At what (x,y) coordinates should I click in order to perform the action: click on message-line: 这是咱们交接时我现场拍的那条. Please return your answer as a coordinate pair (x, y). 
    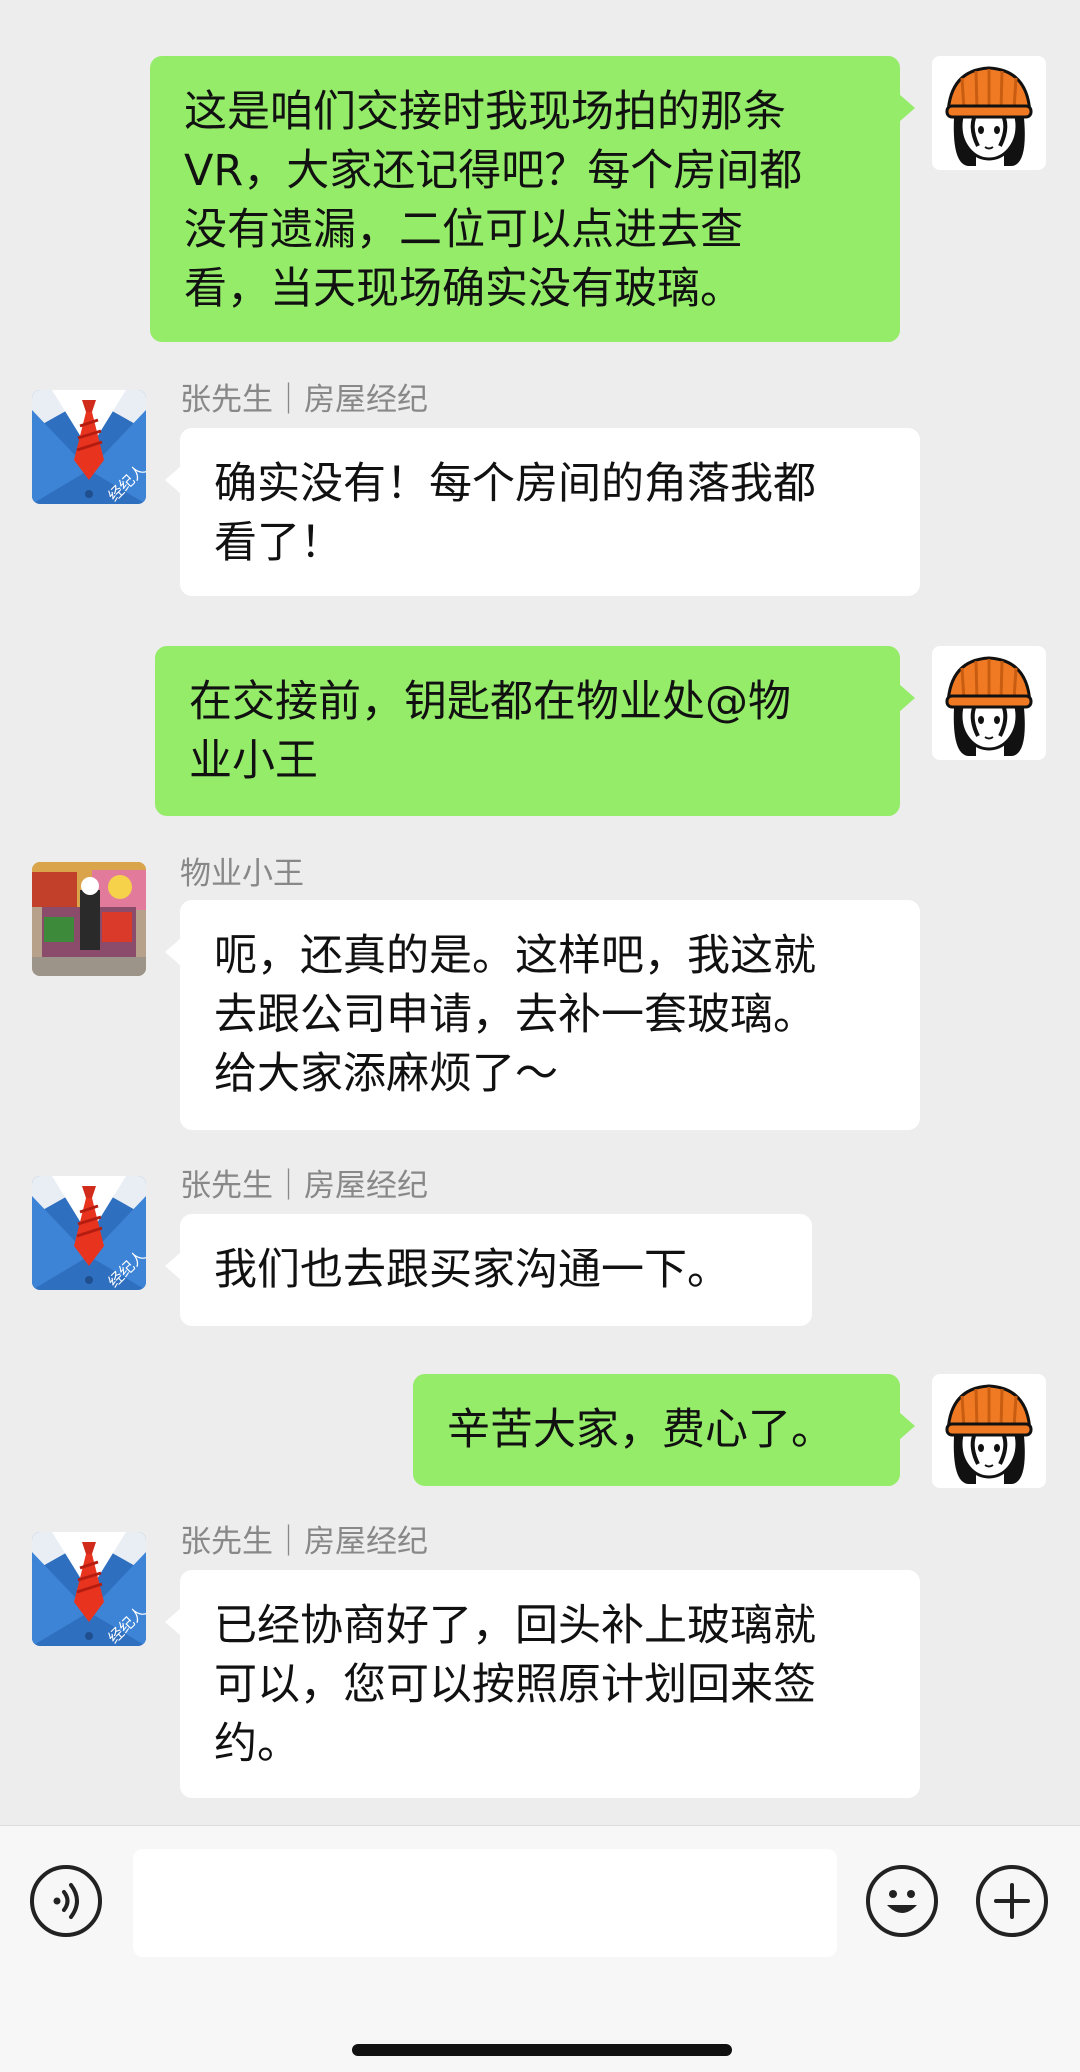
    Looking at the image, I should click on (485, 112).